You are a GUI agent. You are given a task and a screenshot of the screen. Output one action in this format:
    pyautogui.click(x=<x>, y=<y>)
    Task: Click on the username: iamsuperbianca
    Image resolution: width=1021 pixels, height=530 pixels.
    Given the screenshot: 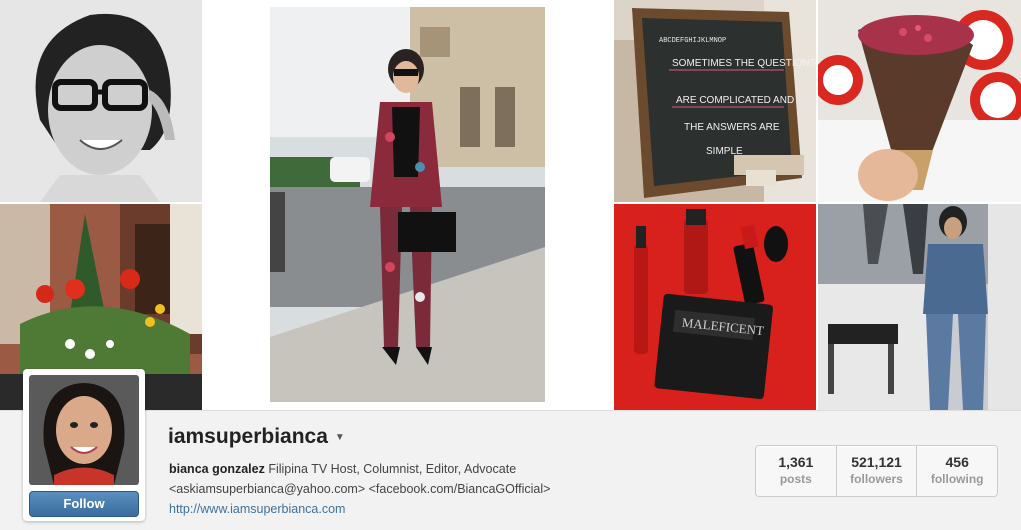 What is the action you would take?
    pyautogui.click(x=248, y=436)
    